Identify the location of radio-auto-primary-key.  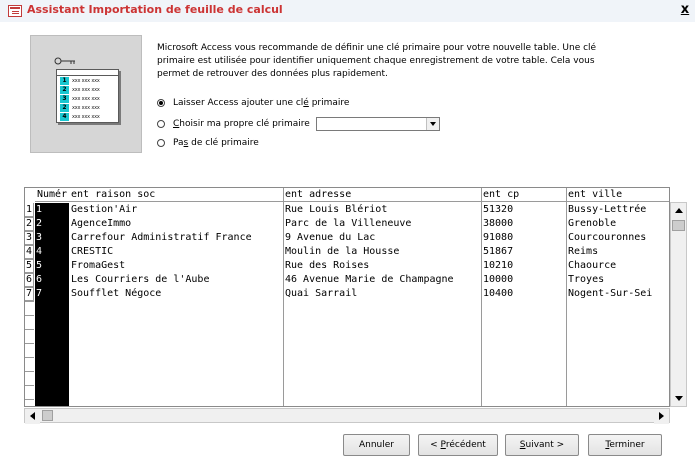
(161, 103).